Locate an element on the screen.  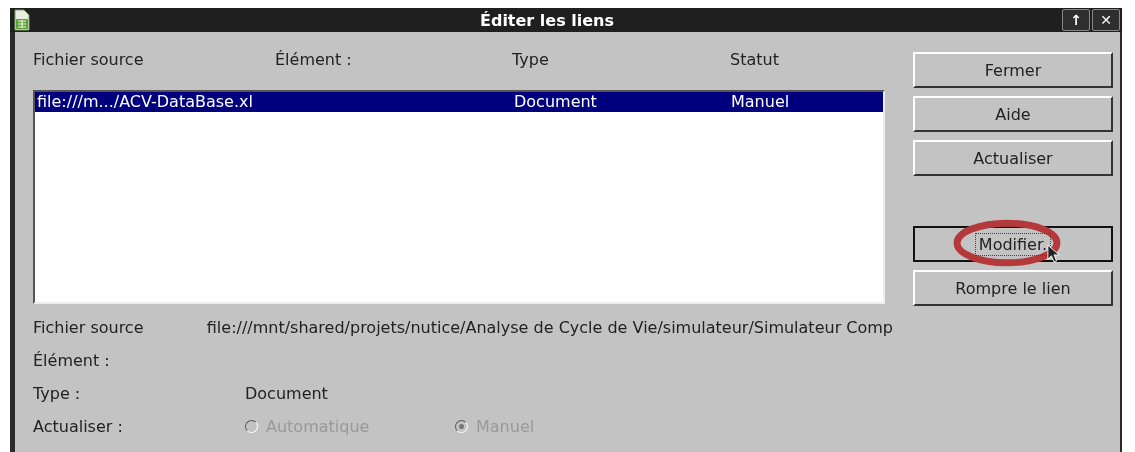
field-value: Document is located at coordinates (286, 393).